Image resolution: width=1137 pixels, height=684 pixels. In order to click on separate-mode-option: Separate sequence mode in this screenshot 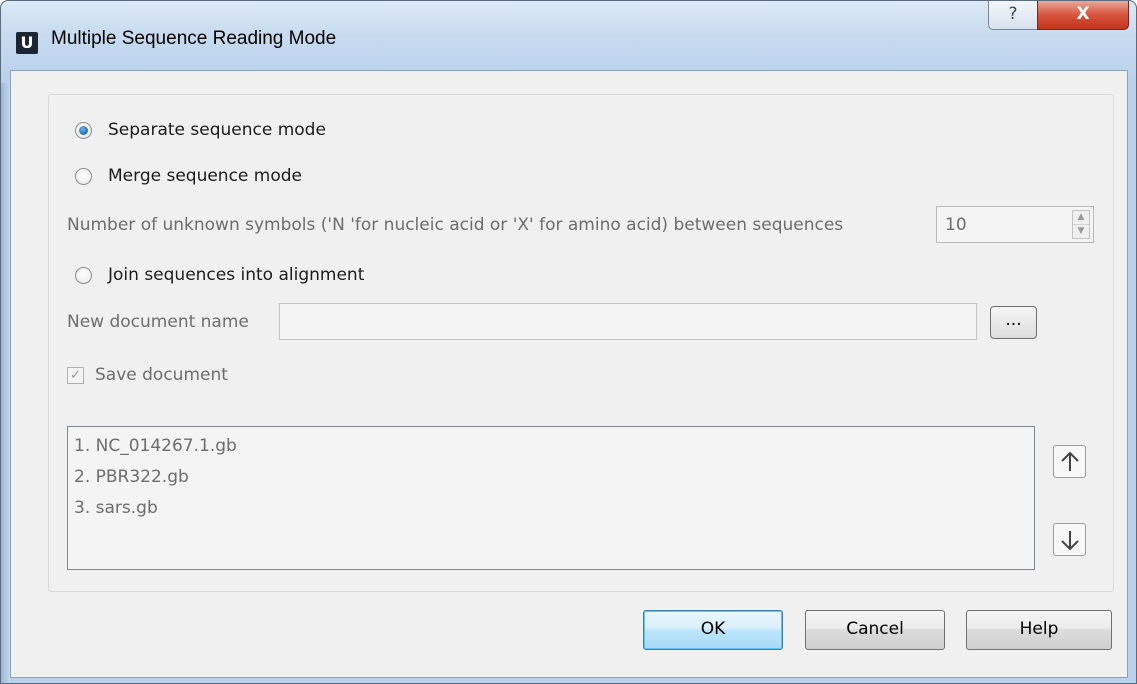, I will do `click(200, 130)`.